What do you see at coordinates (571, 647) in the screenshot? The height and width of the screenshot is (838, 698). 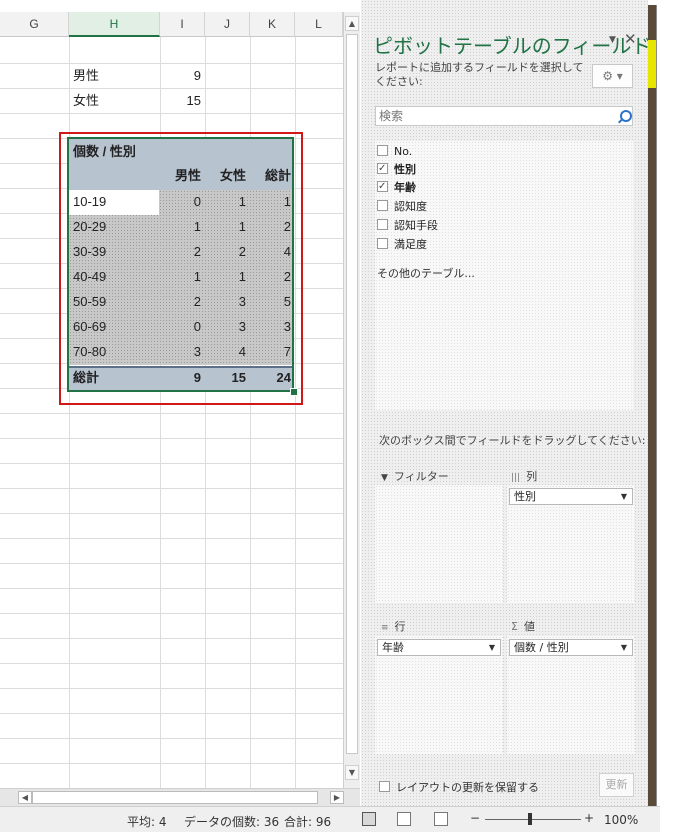 I see `values-field-button: 個数 / 性別 ▼` at bounding box center [571, 647].